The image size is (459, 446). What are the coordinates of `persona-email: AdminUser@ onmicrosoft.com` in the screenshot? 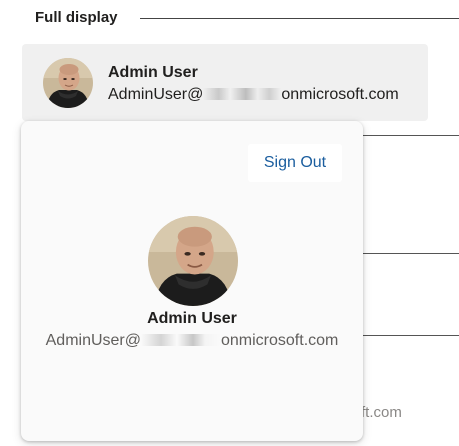 It's located at (253, 94).